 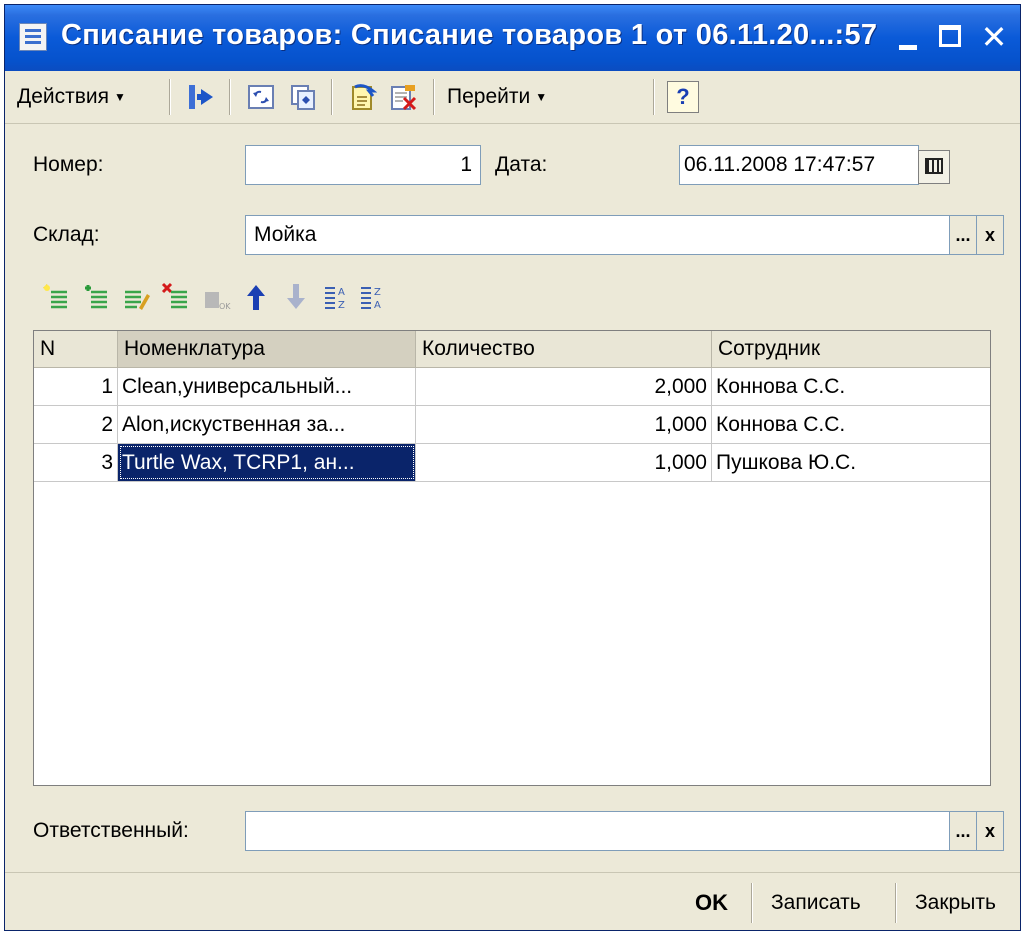 I want to click on svg-text: OK, so click(x=225, y=306).